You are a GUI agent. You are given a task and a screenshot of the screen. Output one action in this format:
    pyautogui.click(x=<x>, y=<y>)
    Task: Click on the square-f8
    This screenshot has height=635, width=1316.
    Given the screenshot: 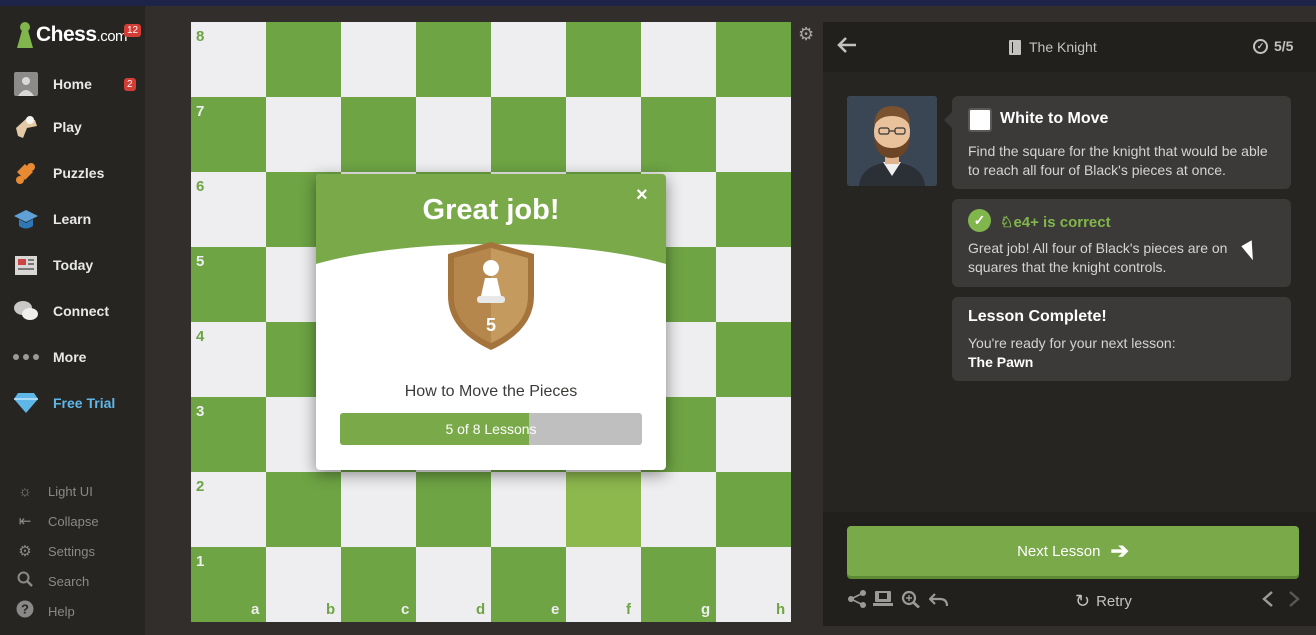 What is the action you would take?
    pyautogui.click(x=603, y=59)
    